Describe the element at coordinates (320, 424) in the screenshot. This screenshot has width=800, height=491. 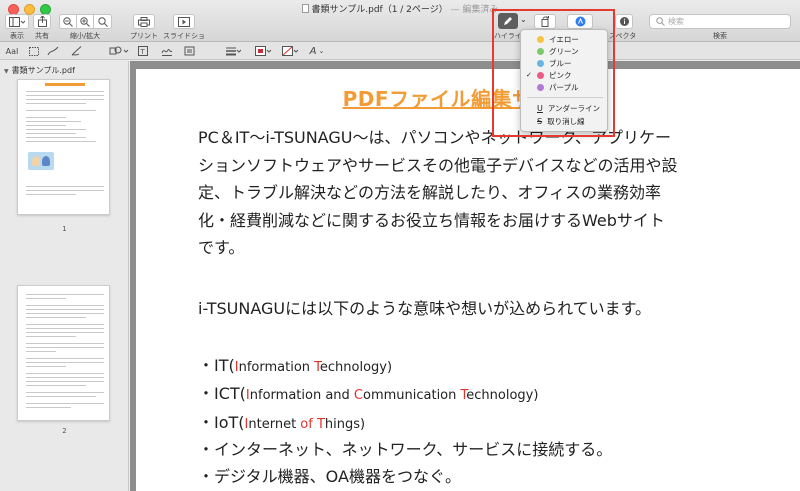
I see `acronym-letter: T` at that location.